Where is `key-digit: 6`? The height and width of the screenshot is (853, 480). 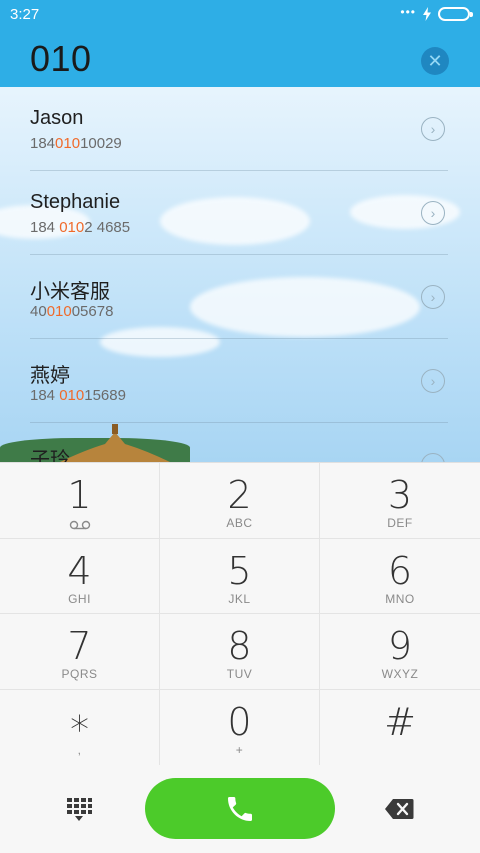
key-digit: 6 is located at coordinates (400, 571).